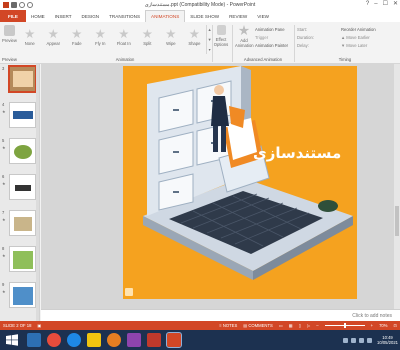 The width and height of the screenshot is (400, 350). I want to click on taskbar-pdf-icon, so click(154, 340).